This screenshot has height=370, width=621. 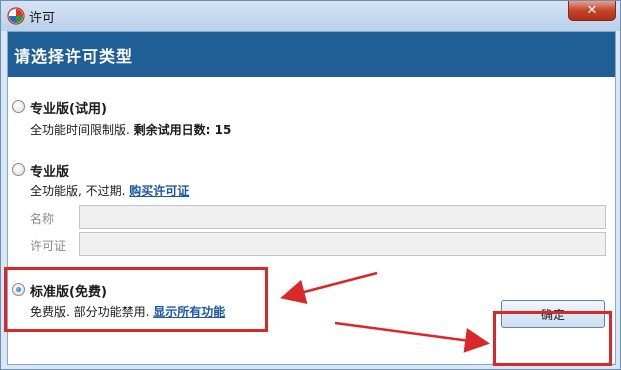 What do you see at coordinates (385, 312) in the screenshot?
I see `annotation-arrows` at bounding box center [385, 312].